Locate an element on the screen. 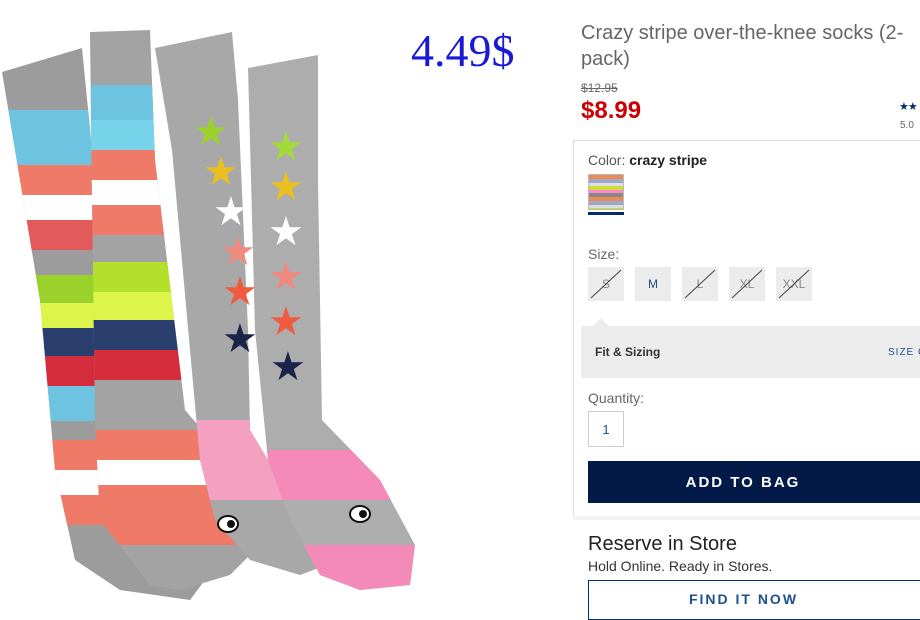 The width and height of the screenshot is (920, 620). sale-price: $8.99 is located at coordinates (611, 110).